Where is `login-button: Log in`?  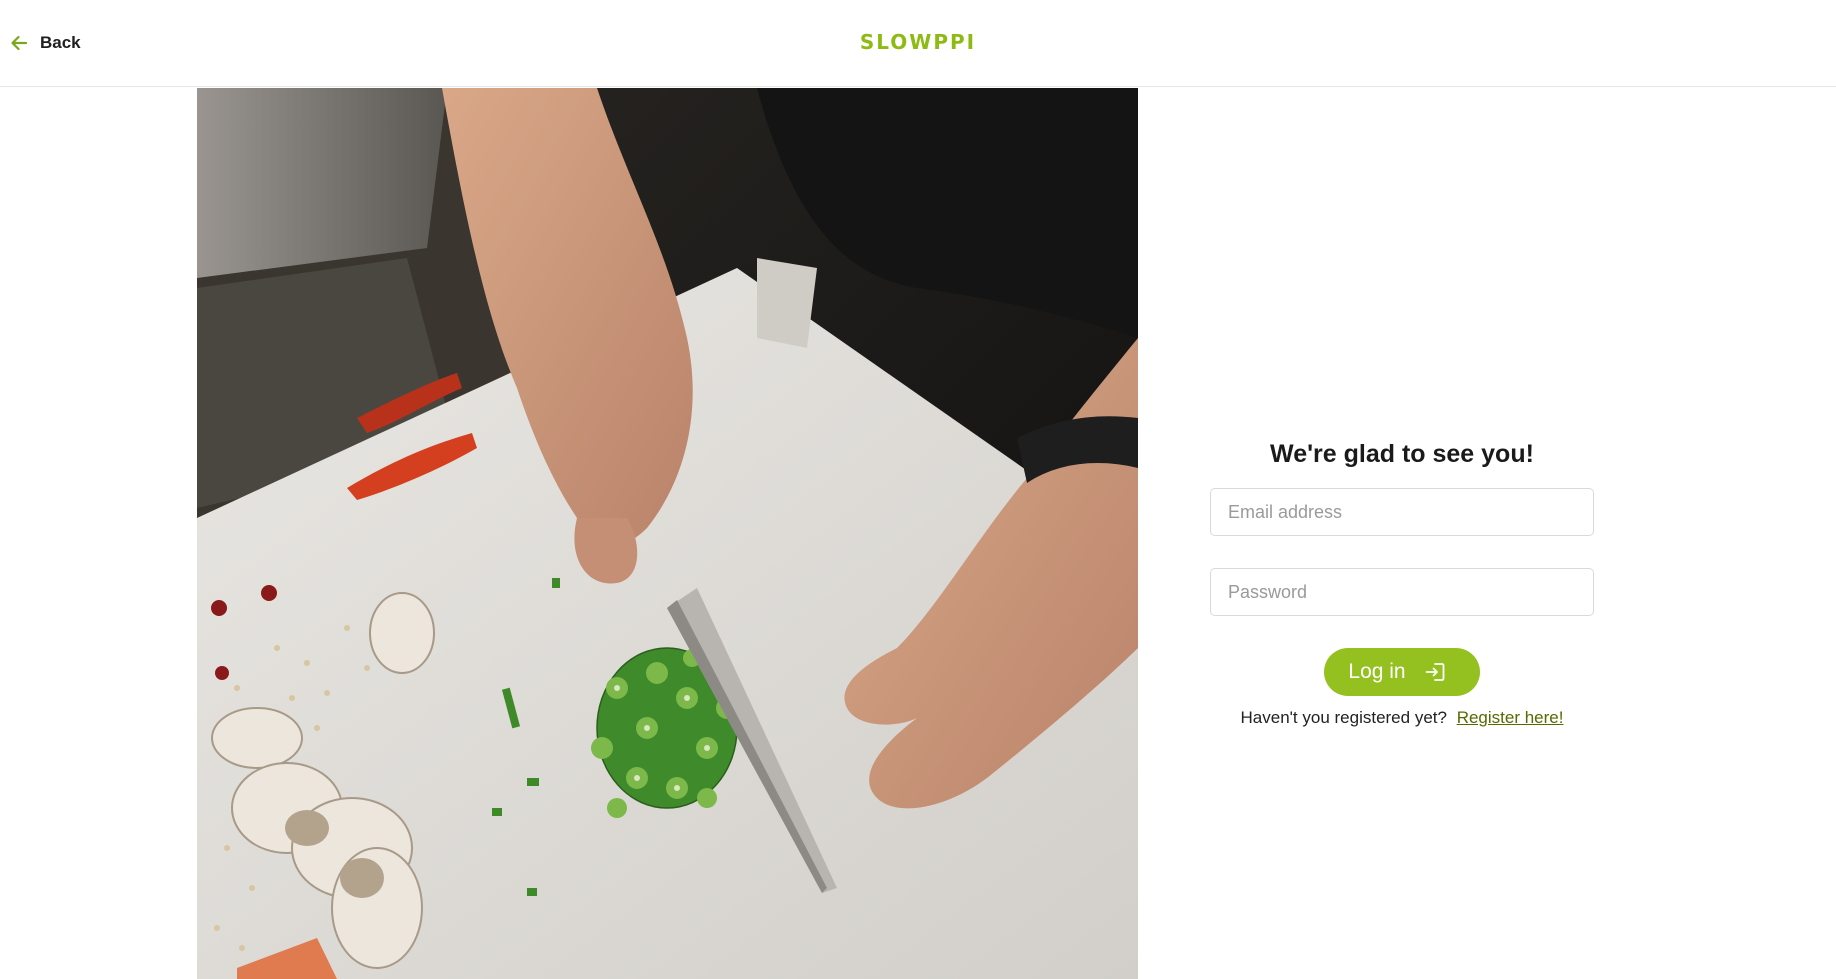 login-button: Log in is located at coordinates (1402, 672).